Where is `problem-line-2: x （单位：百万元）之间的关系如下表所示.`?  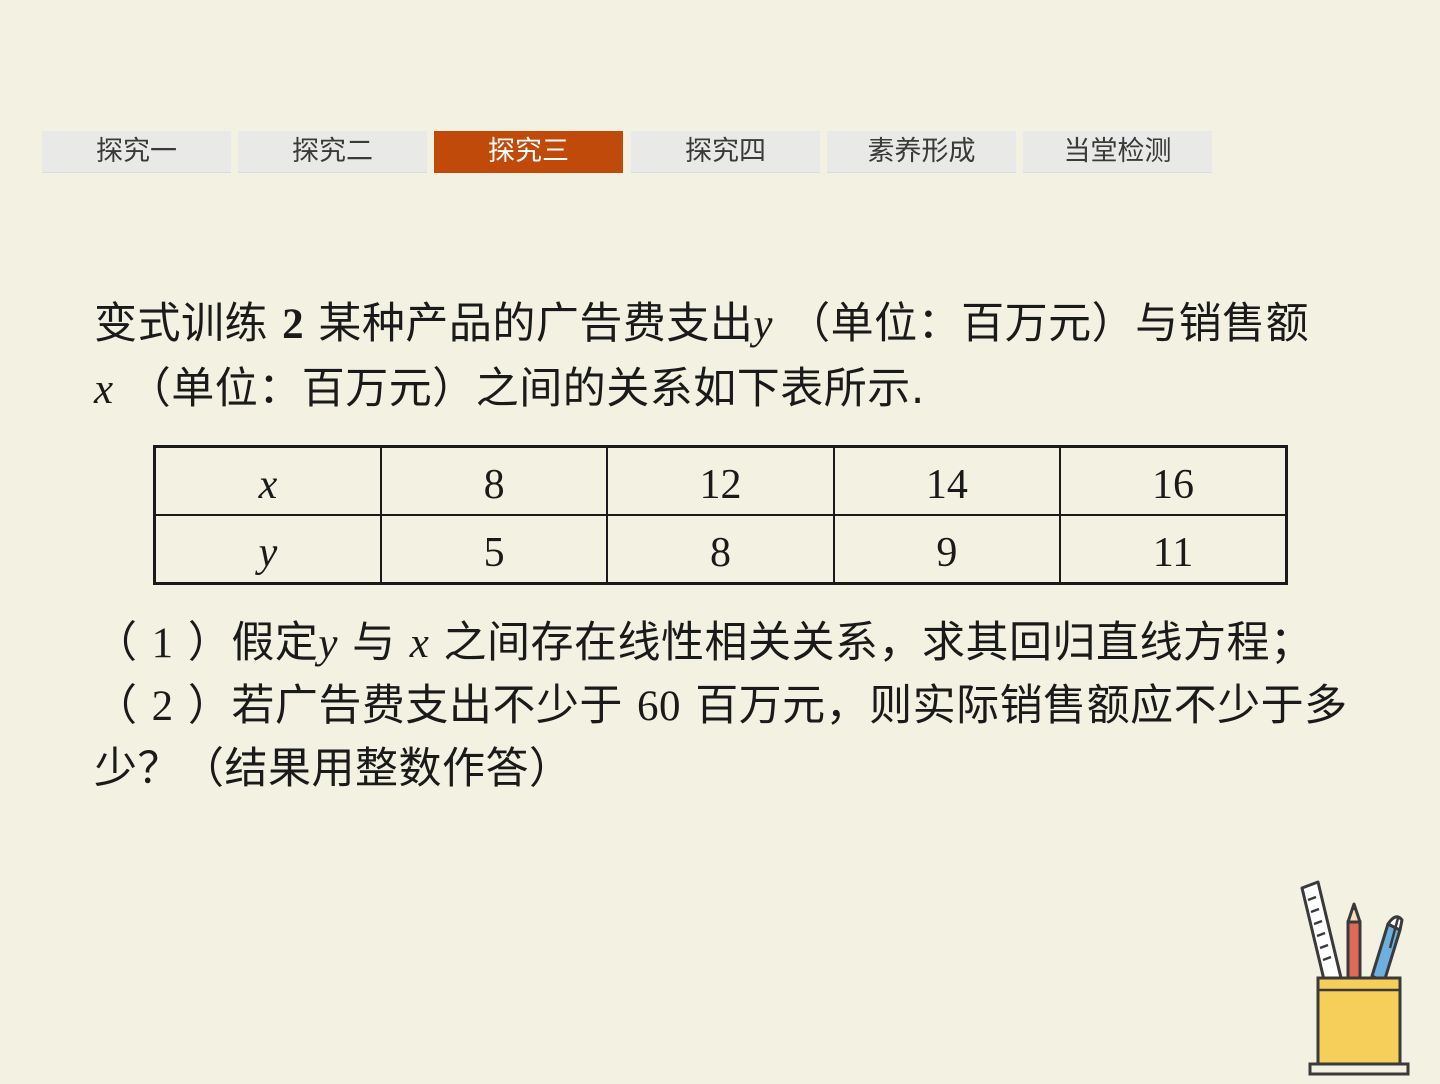 problem-line-2: x （单位：百万元）之间的关系如下表所示. is located at coordinates (744, 389).